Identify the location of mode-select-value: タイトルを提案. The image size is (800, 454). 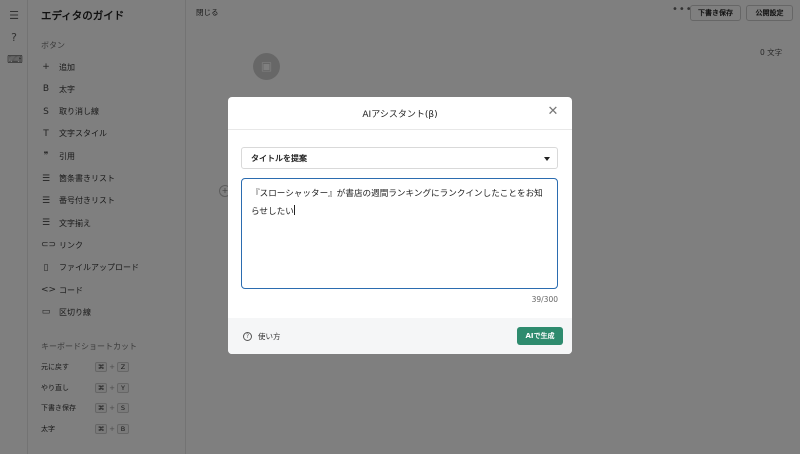
(279, 158).